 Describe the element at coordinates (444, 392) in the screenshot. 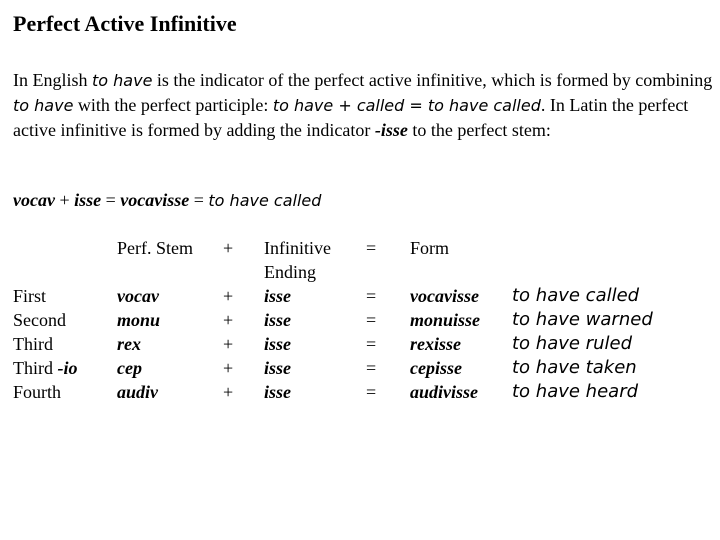

I see `form: audivisse` at that location.